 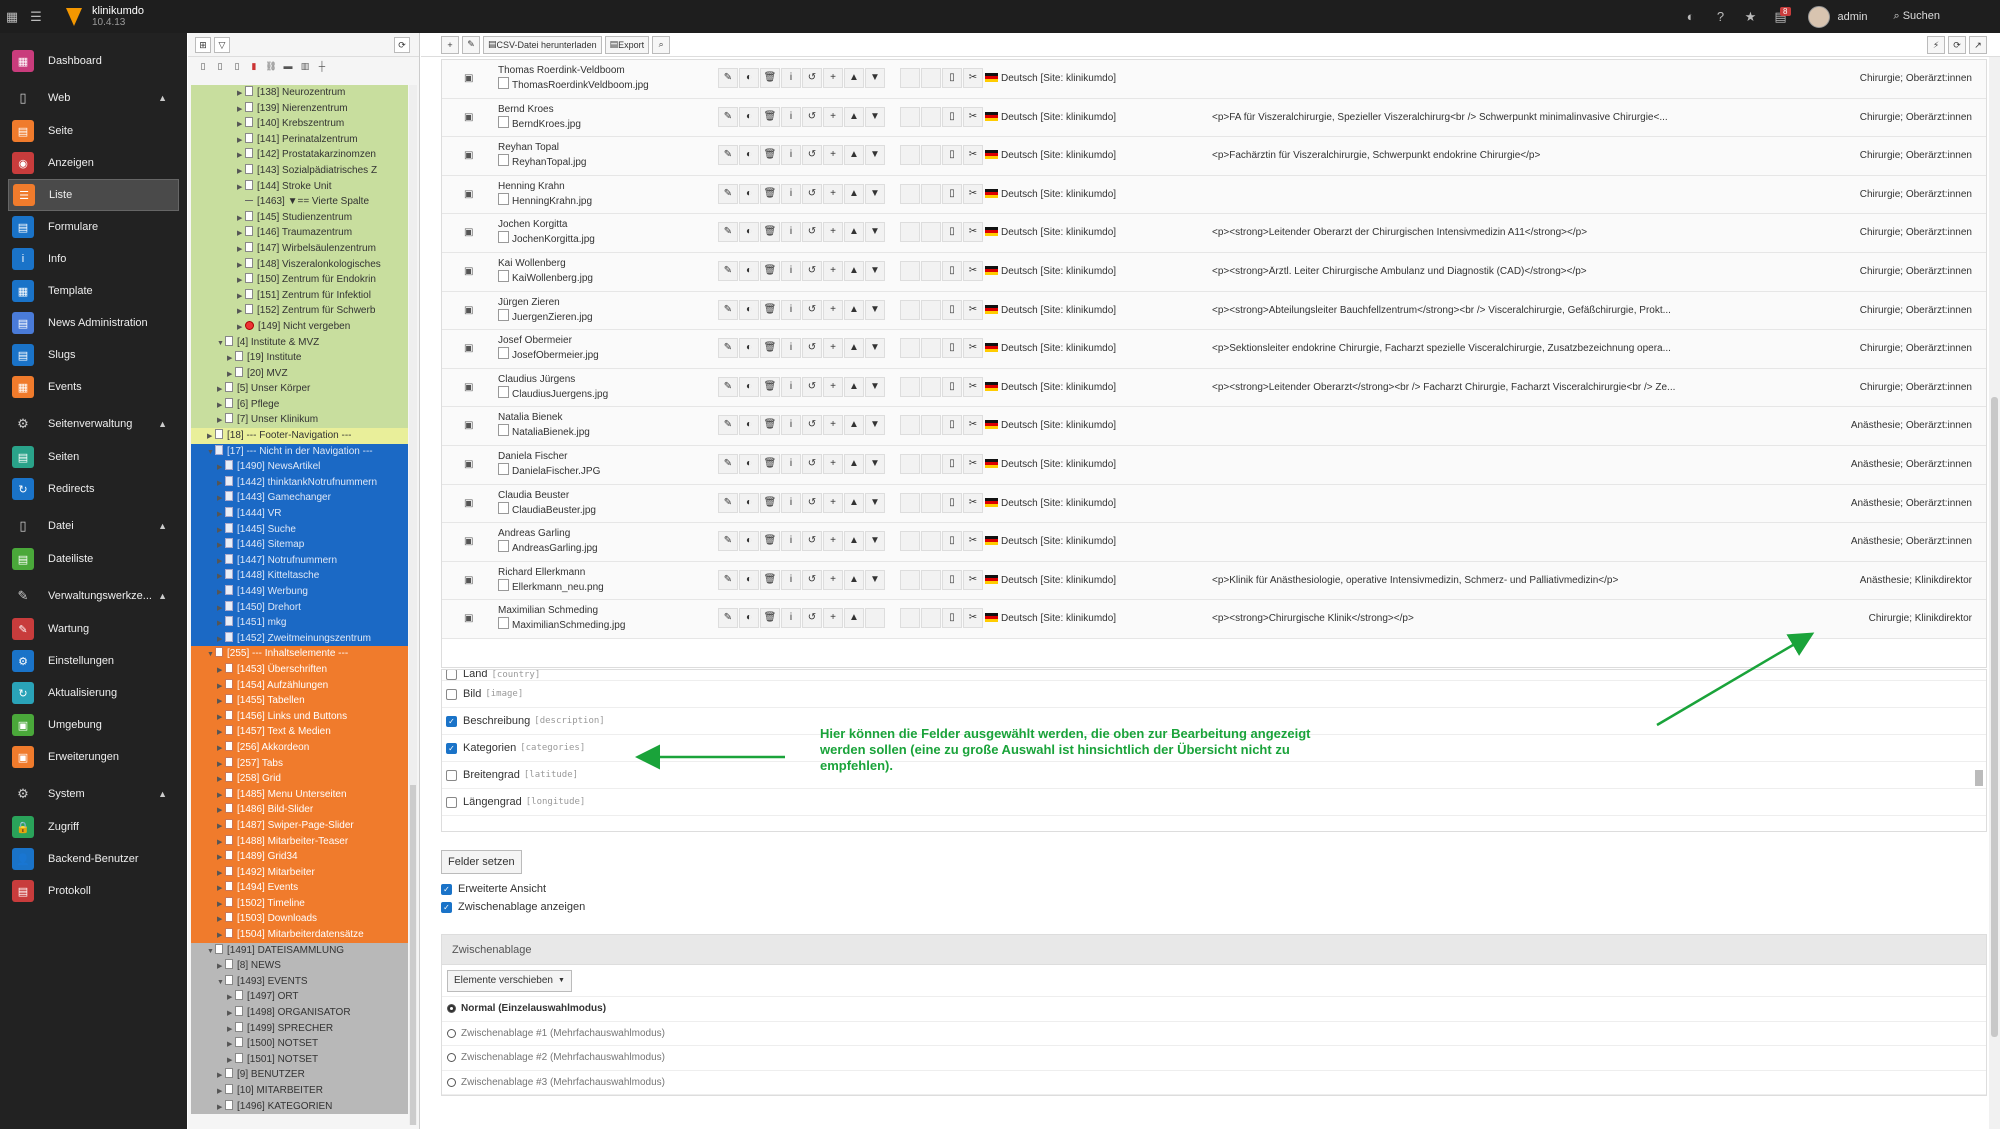 I want to click on module-redirects: ↻ Redirects, so click(x=93, y=489).